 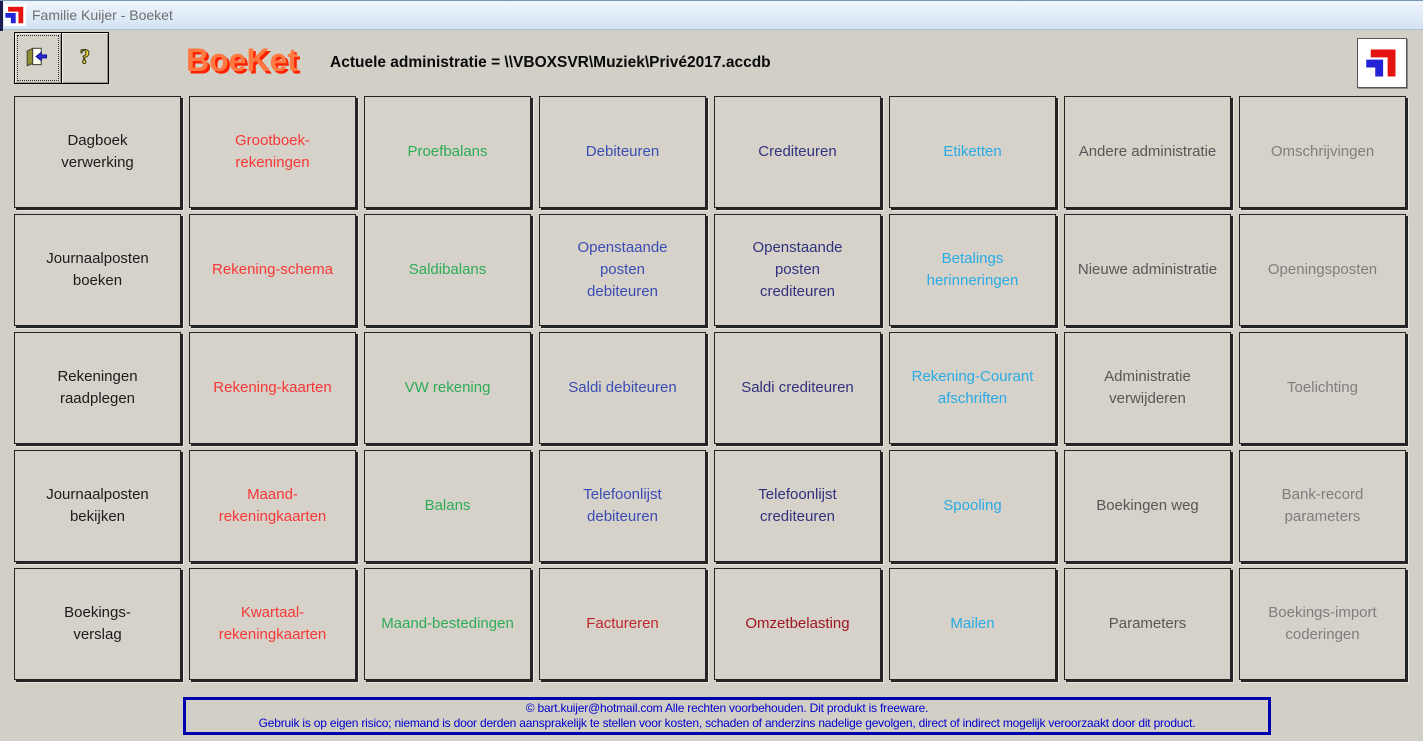 What do you see at coordinates (972, 152) in the screenshot?
I see `grid-button-etiketten: Etiketten` at bounding box center [972, 152].